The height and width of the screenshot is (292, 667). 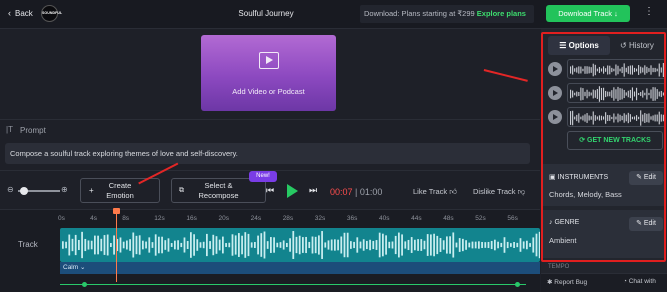 I want to click on select-recompose-line2: Recompose, so click(x=218, y=195).